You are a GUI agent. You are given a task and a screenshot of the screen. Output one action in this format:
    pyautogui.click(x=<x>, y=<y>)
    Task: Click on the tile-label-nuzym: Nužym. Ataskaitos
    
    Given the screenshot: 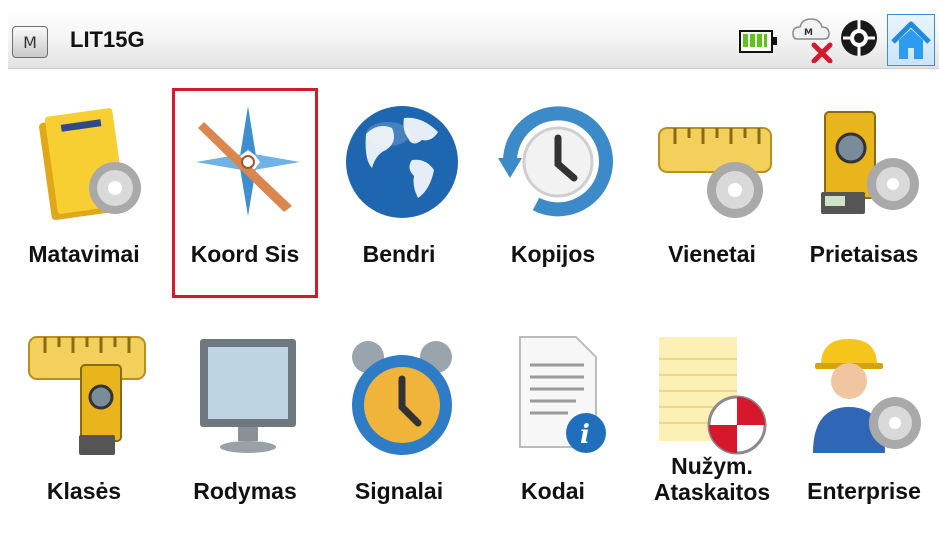 What is the action you would take?
    pyautogui.click(x=712, y=479)
    